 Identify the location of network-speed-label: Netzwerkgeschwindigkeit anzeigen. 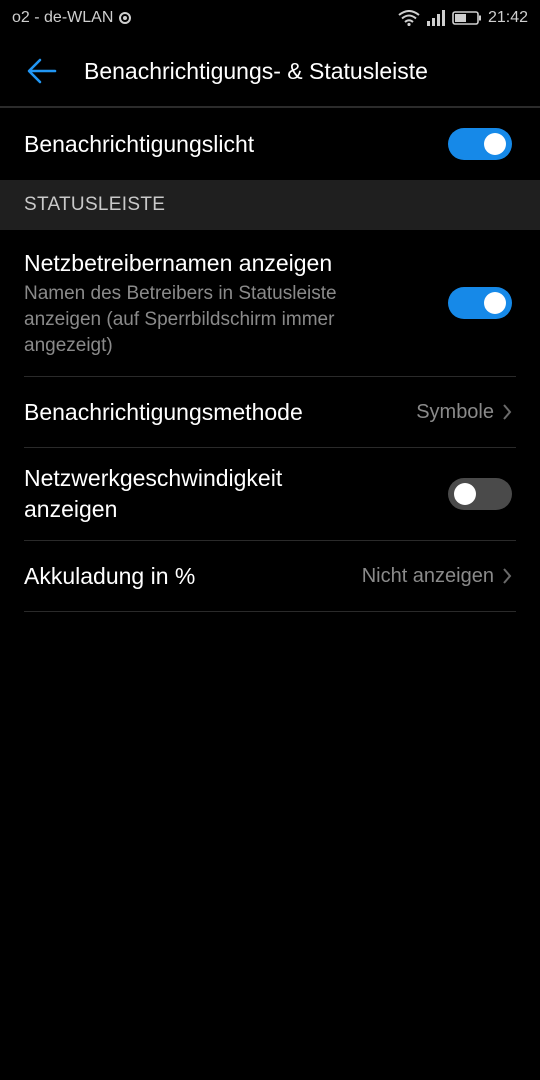
(153, 493).